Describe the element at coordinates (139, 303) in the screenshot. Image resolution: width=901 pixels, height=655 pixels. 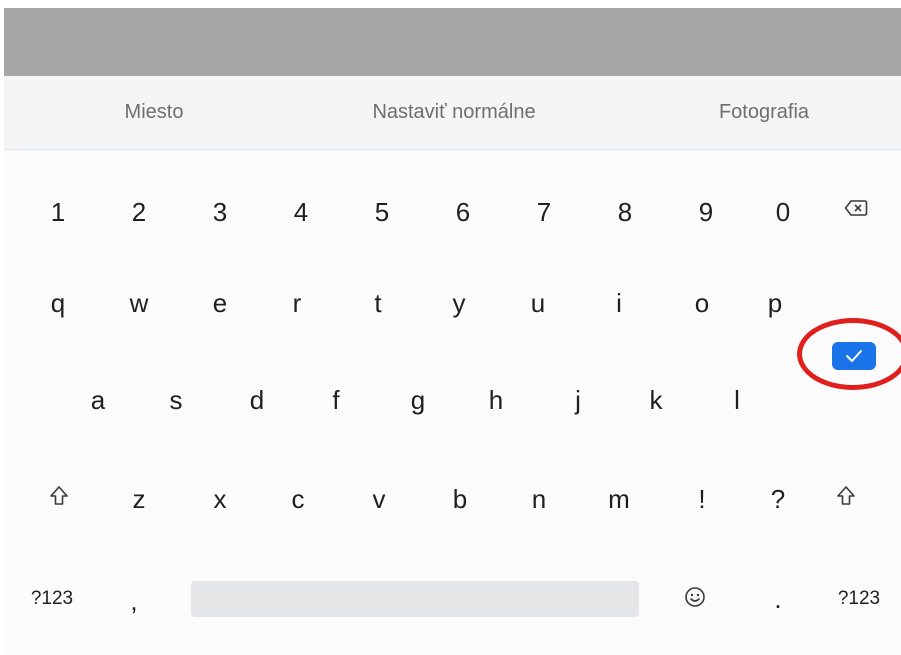
I see `key-w: w` at that location.